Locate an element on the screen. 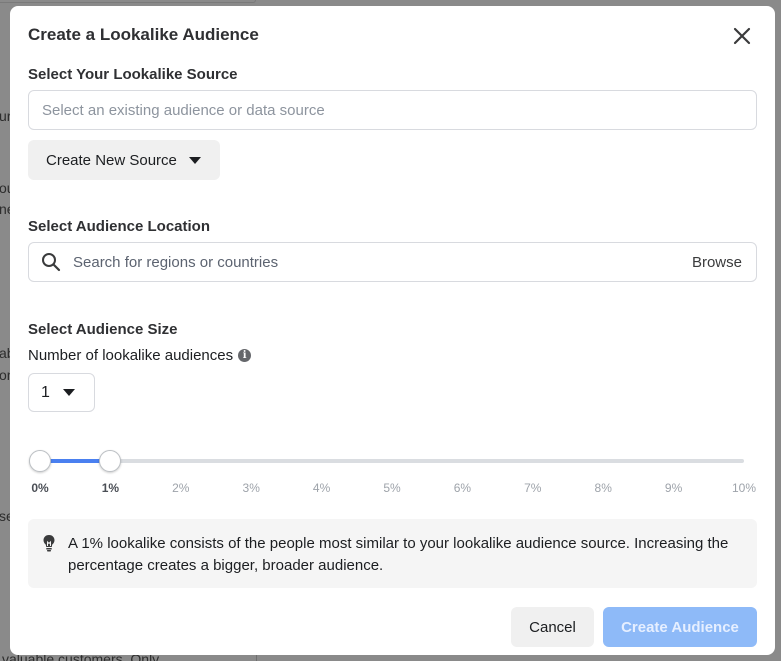 This screenshot has width=781, height=661. slider-tick-label: 8% is located at coordinates (603, 488).